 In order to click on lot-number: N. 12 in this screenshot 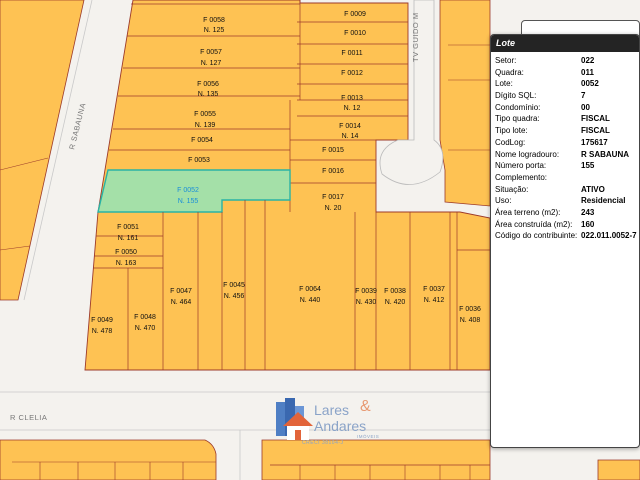, I will do `click(352, 108)`.